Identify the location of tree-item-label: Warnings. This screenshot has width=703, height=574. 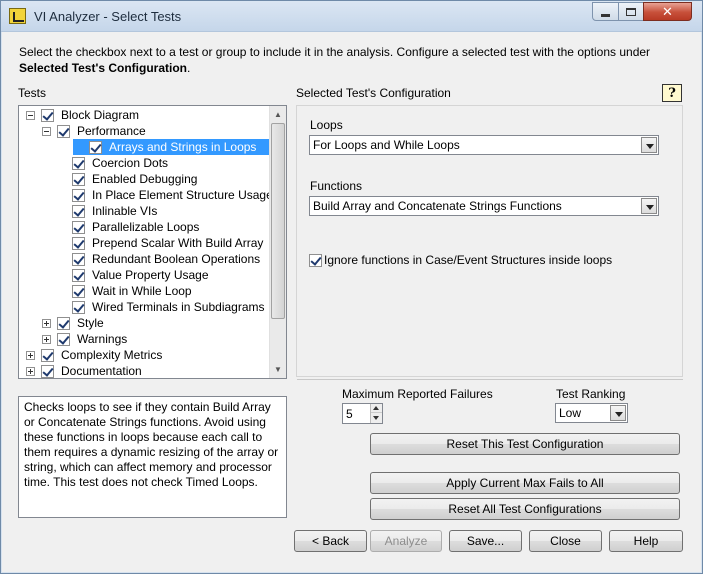
(102, 339).